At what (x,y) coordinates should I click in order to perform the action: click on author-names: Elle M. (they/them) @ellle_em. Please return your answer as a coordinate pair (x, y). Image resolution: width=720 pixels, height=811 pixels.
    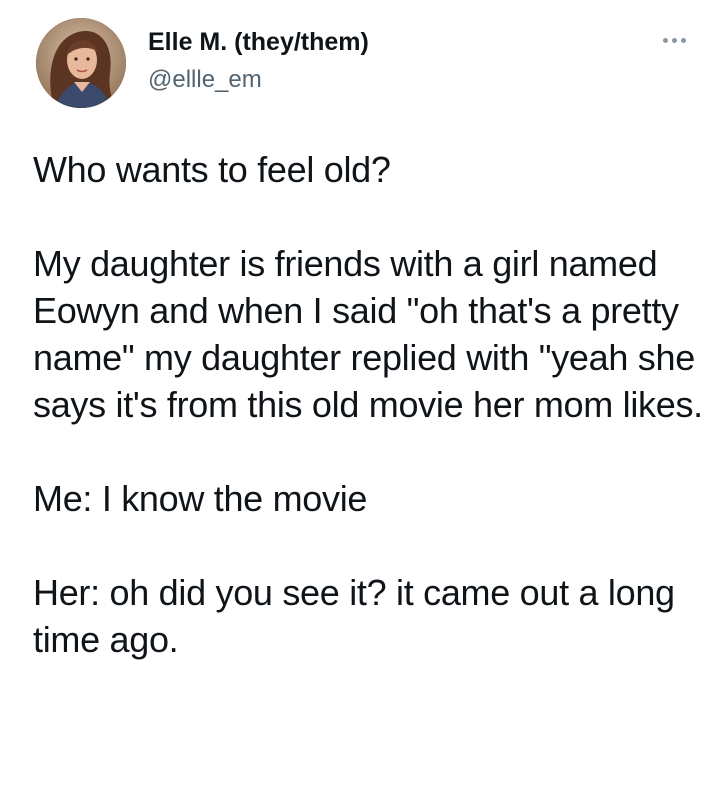
    Looking at the image, I should click on (258, 61).